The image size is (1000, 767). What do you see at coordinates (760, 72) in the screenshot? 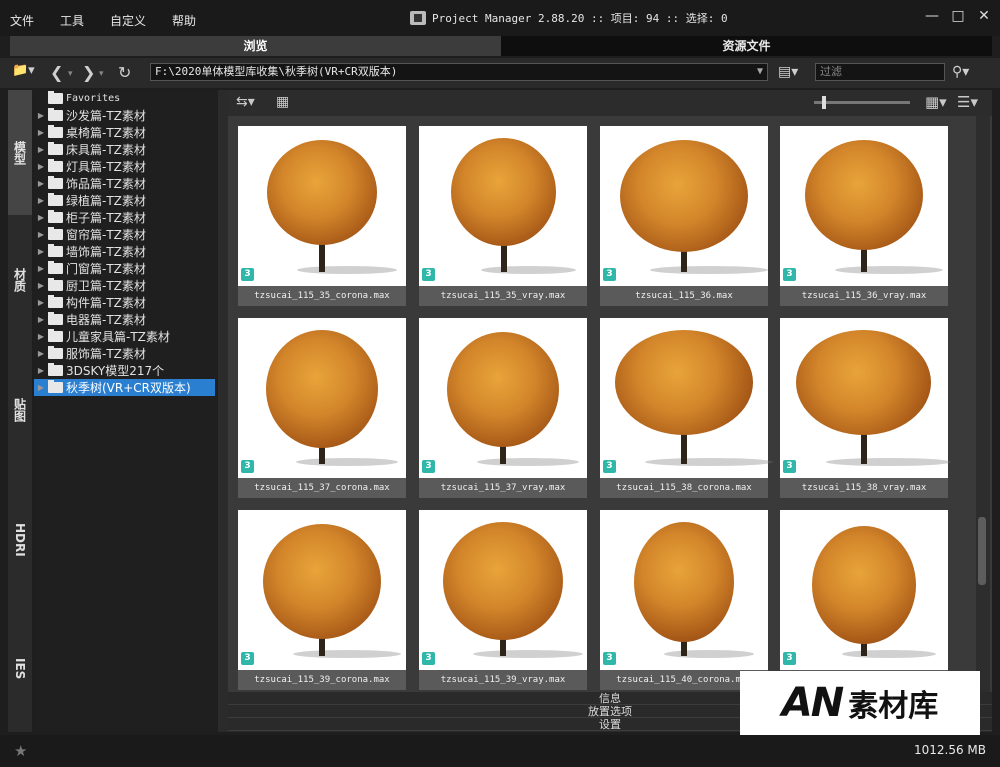
I see `path-dropdown-icon: ▼` at bounding box center [760, 72].